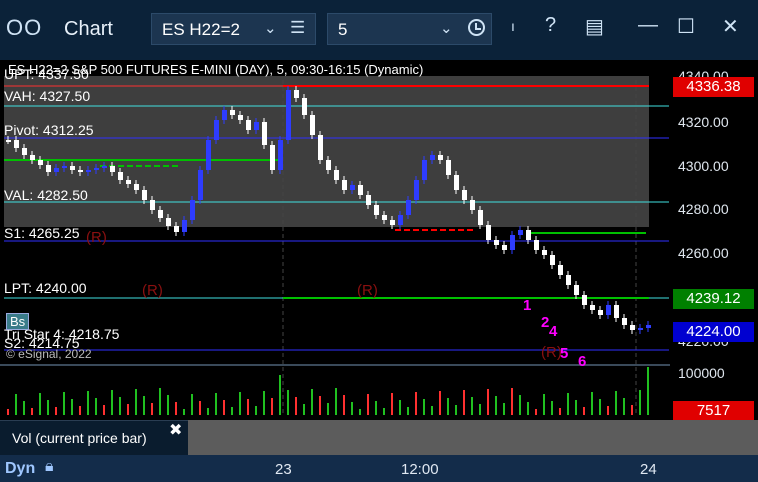 This screenshot has width=758, height=482. I want to click on clock-icon, so click(476, 27).